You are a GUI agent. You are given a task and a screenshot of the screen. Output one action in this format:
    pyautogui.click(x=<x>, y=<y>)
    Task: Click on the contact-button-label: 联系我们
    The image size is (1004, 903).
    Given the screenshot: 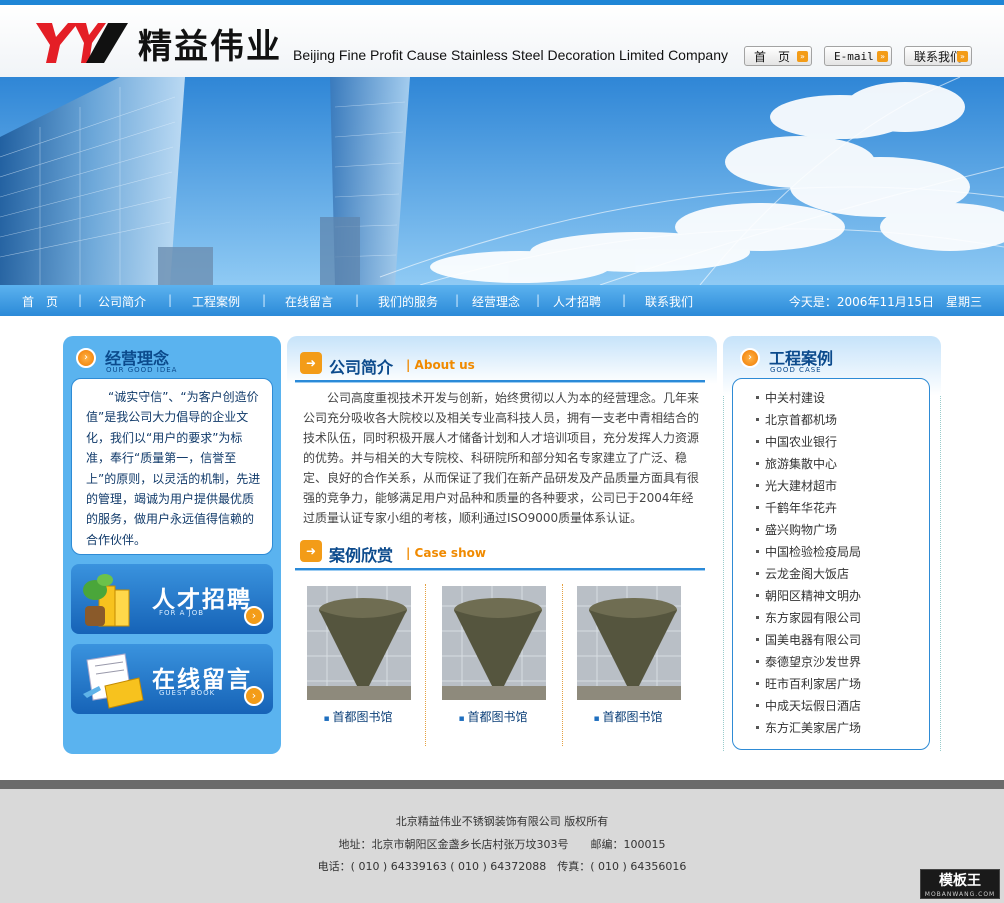 What is the action you would take?
    pyautogui.click(x=938, y=56)
    